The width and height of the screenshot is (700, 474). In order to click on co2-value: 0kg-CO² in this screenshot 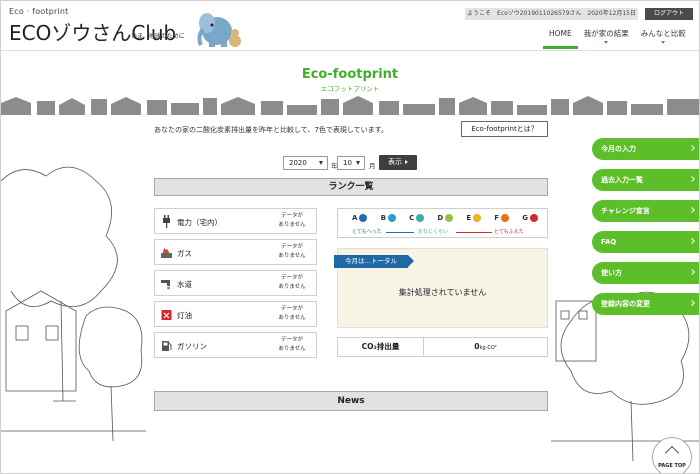, I will do `click(485, 346)`.